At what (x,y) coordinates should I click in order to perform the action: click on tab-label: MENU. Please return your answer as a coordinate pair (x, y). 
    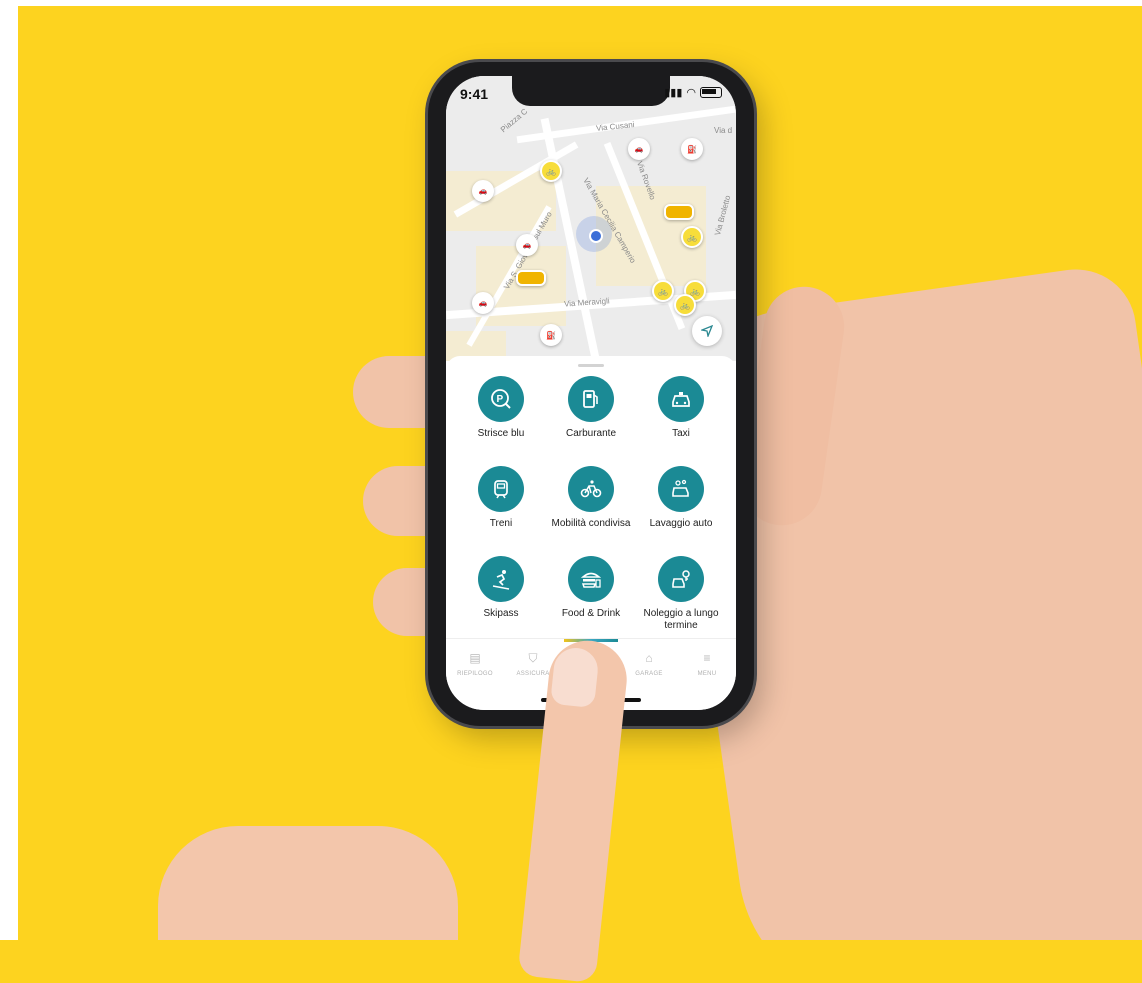
    Looking at the image, I should click on (707, 674).